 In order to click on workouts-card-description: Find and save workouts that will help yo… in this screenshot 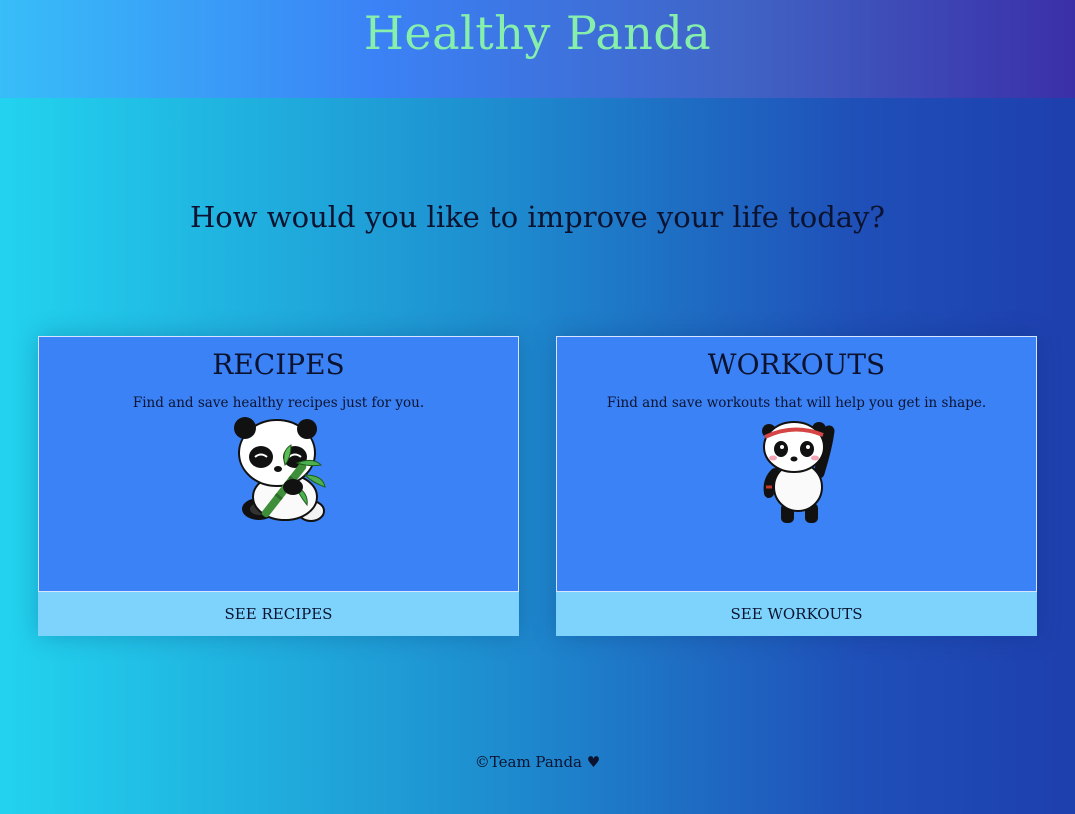, I will do `click(796, 403)`.